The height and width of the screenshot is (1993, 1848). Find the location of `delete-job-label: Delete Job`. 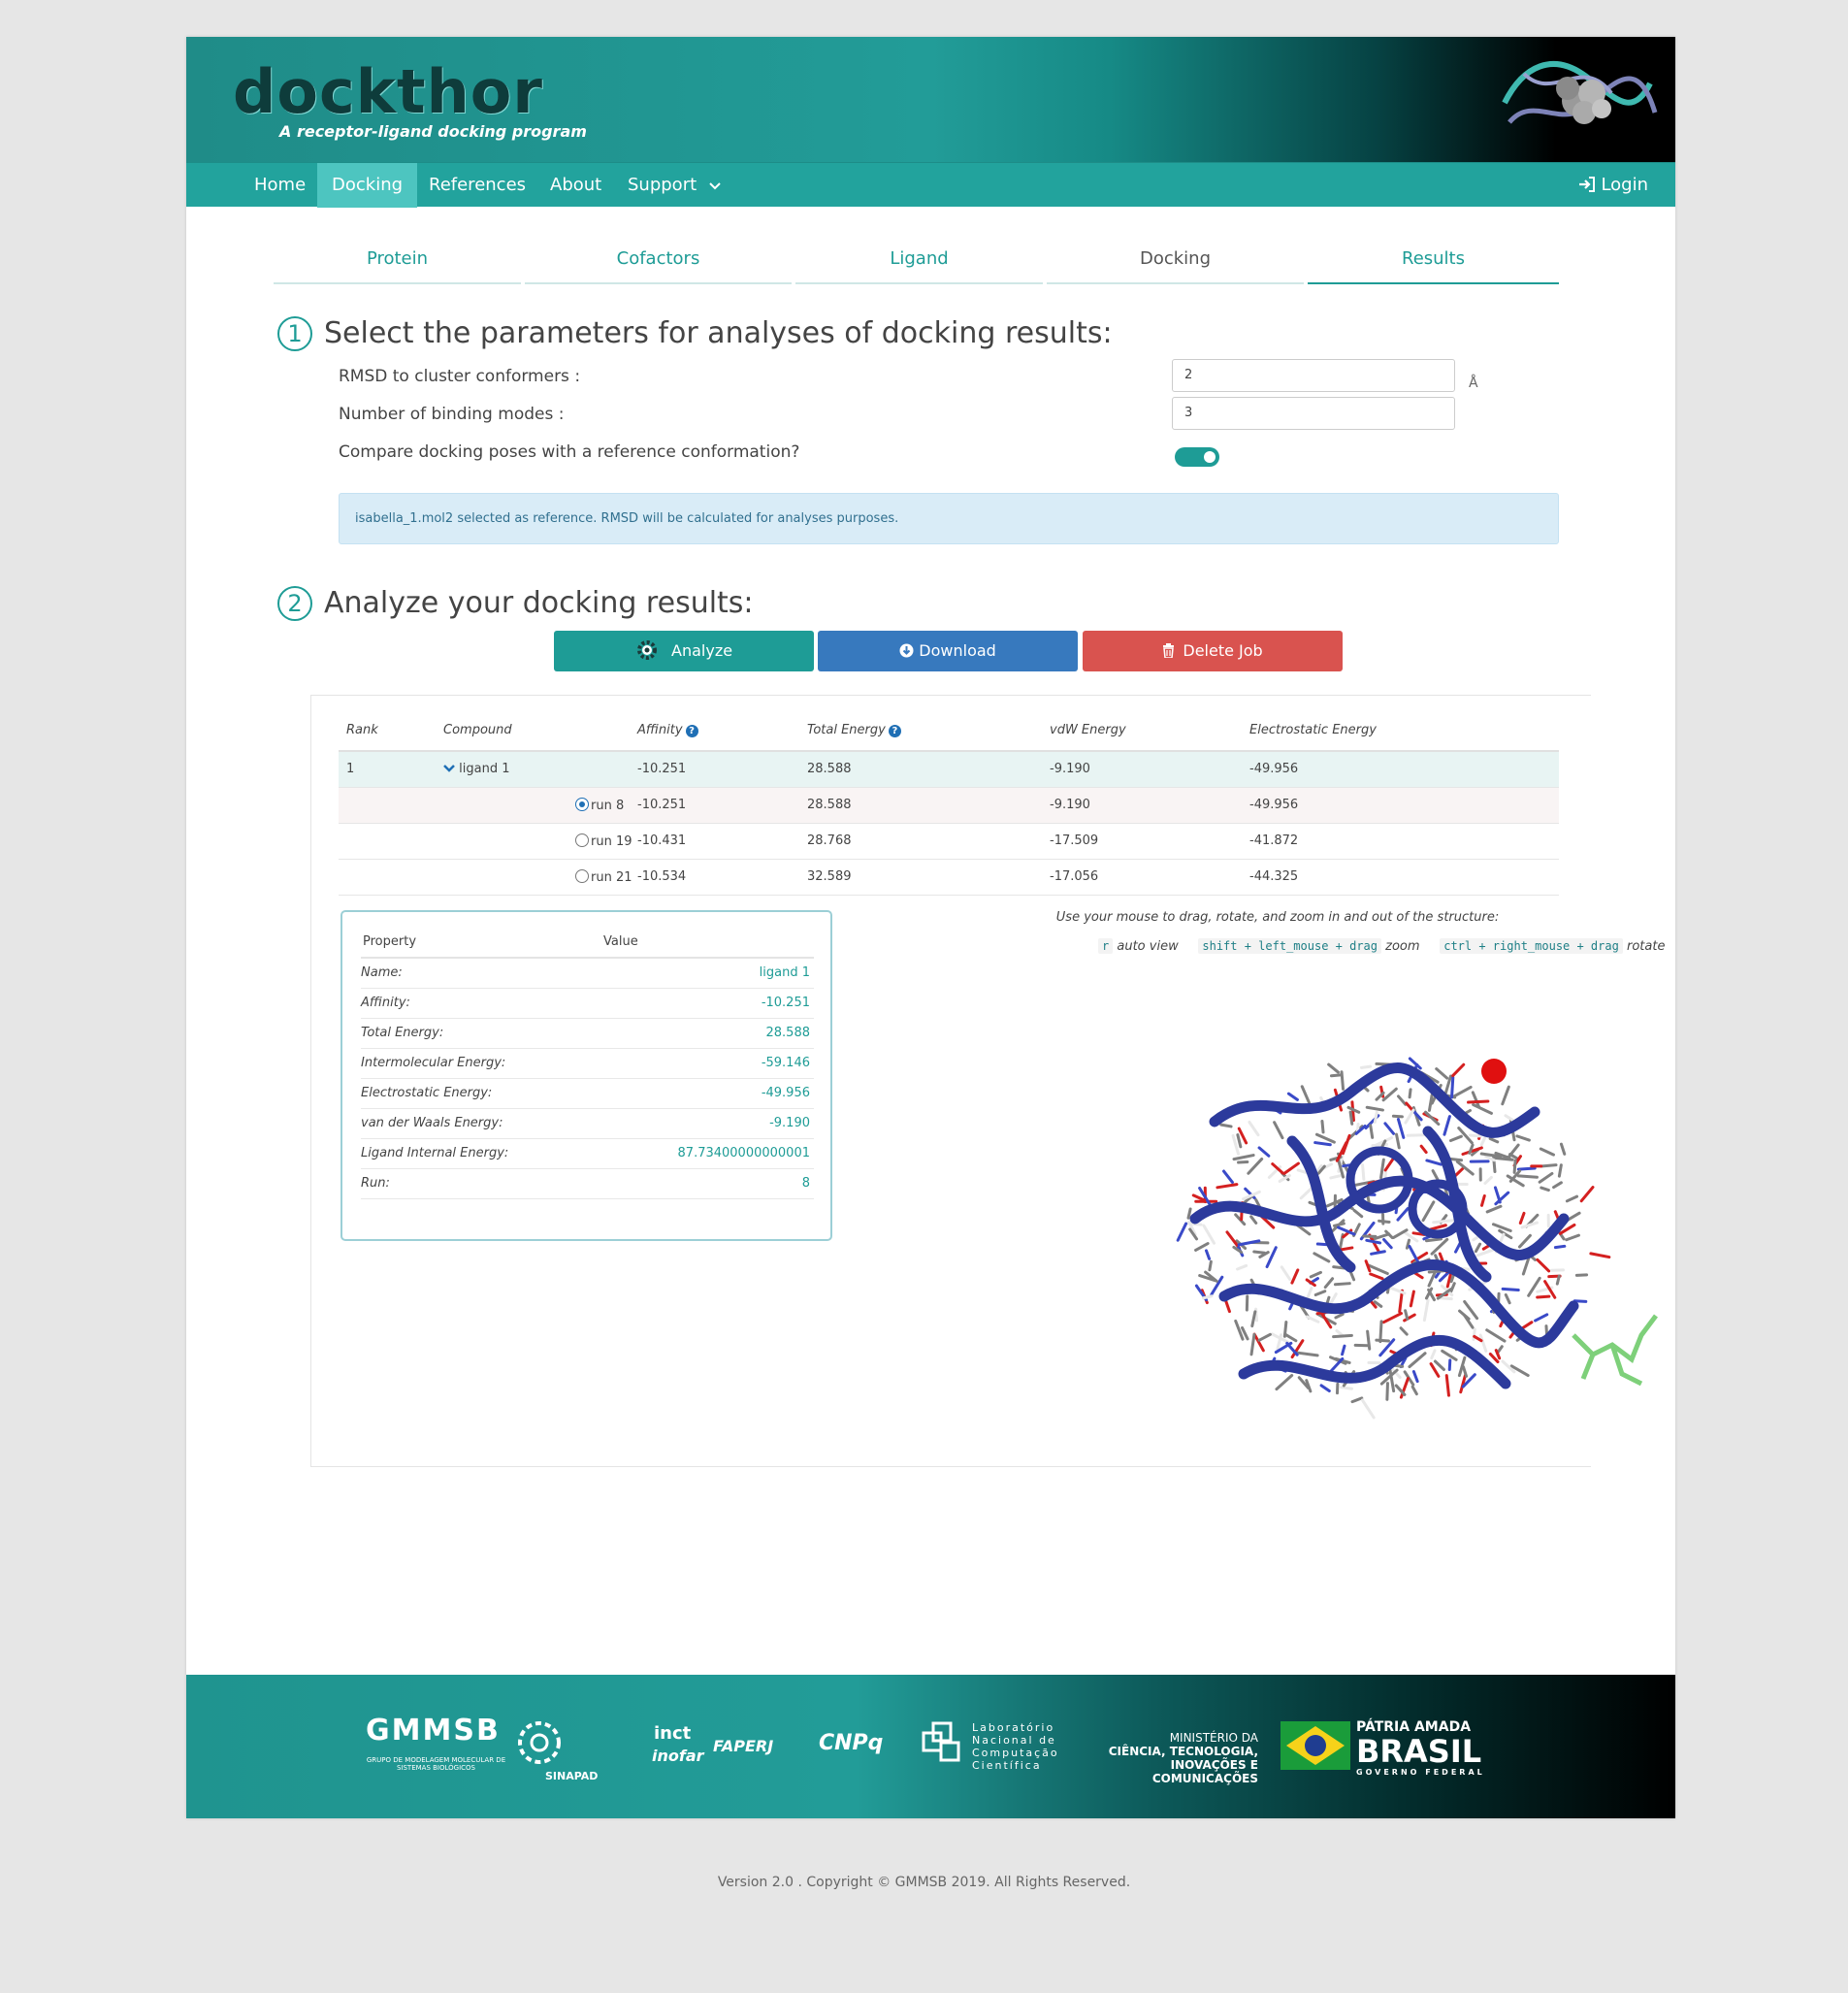

delete-job-label: Delete Job is located at coordinates (1223, 651).